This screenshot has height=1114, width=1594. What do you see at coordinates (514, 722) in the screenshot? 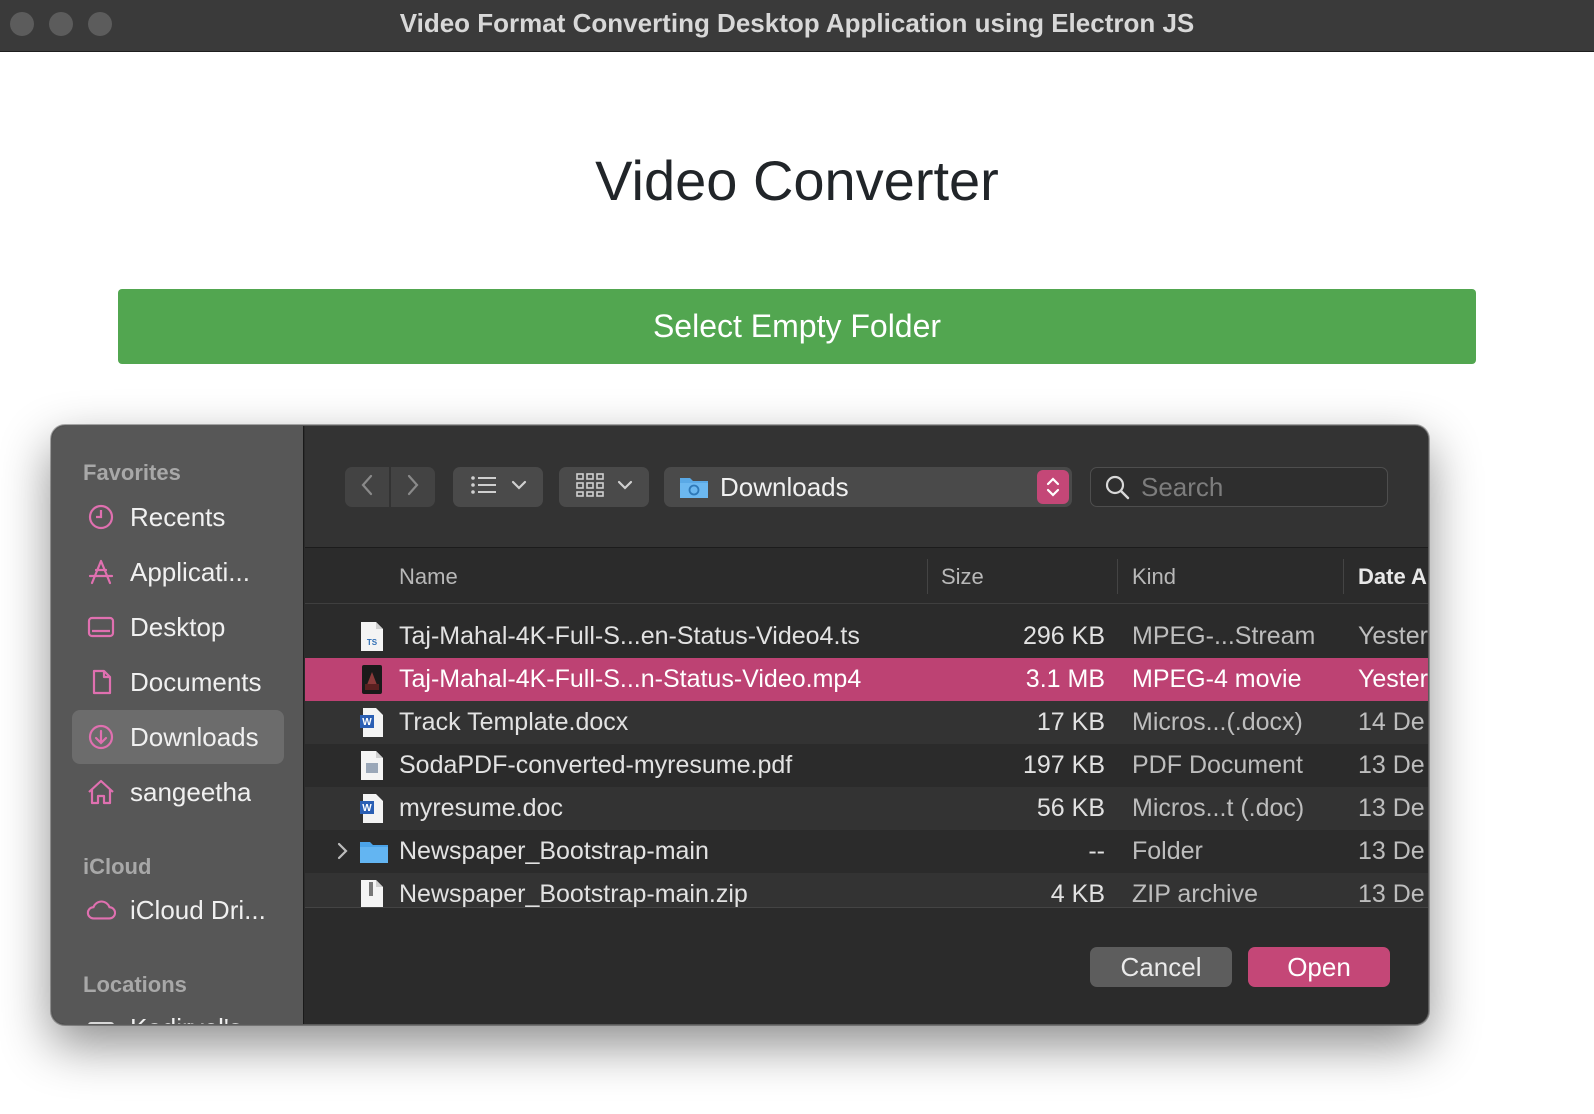
I see `file-name: Track Template.docx` at bounding box center [514, 722].